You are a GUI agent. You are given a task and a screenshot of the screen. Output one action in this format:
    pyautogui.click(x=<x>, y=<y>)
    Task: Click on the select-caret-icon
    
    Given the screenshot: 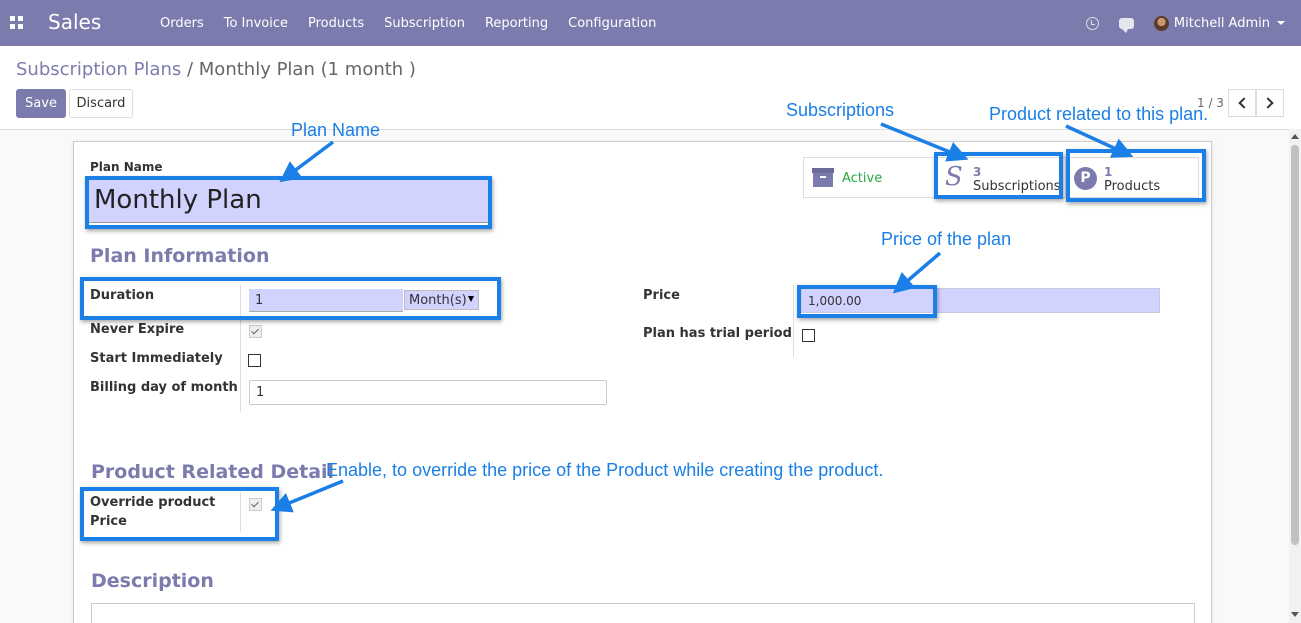 What is the action you would take?
    pyautogui.click(x=471, y=299)
    